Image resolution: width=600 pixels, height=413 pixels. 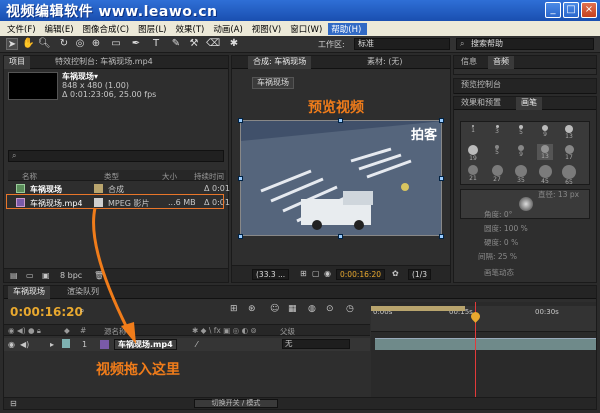 What do you see at coordinates (136, 44) in the screenshot?
I see `pen-tool-icon: ✒` at bounding box center [136, 44].